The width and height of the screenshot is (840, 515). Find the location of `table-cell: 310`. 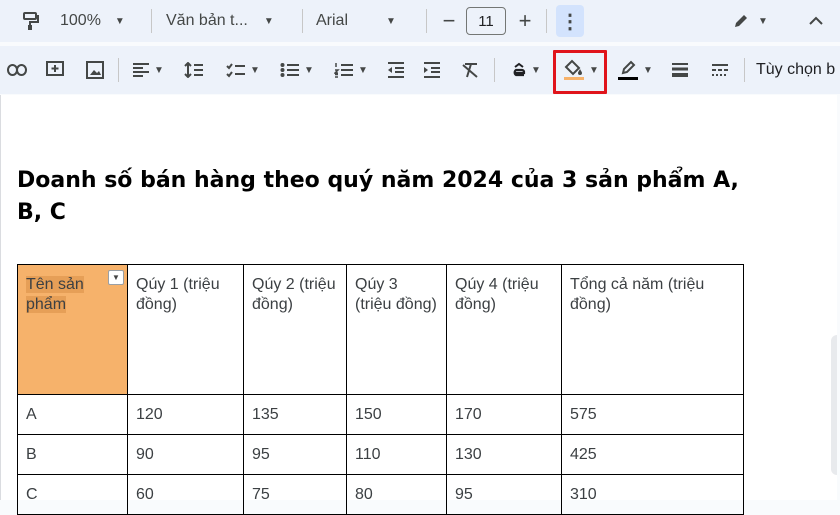

table-cell: 310 is located at coordinates (652, 494).